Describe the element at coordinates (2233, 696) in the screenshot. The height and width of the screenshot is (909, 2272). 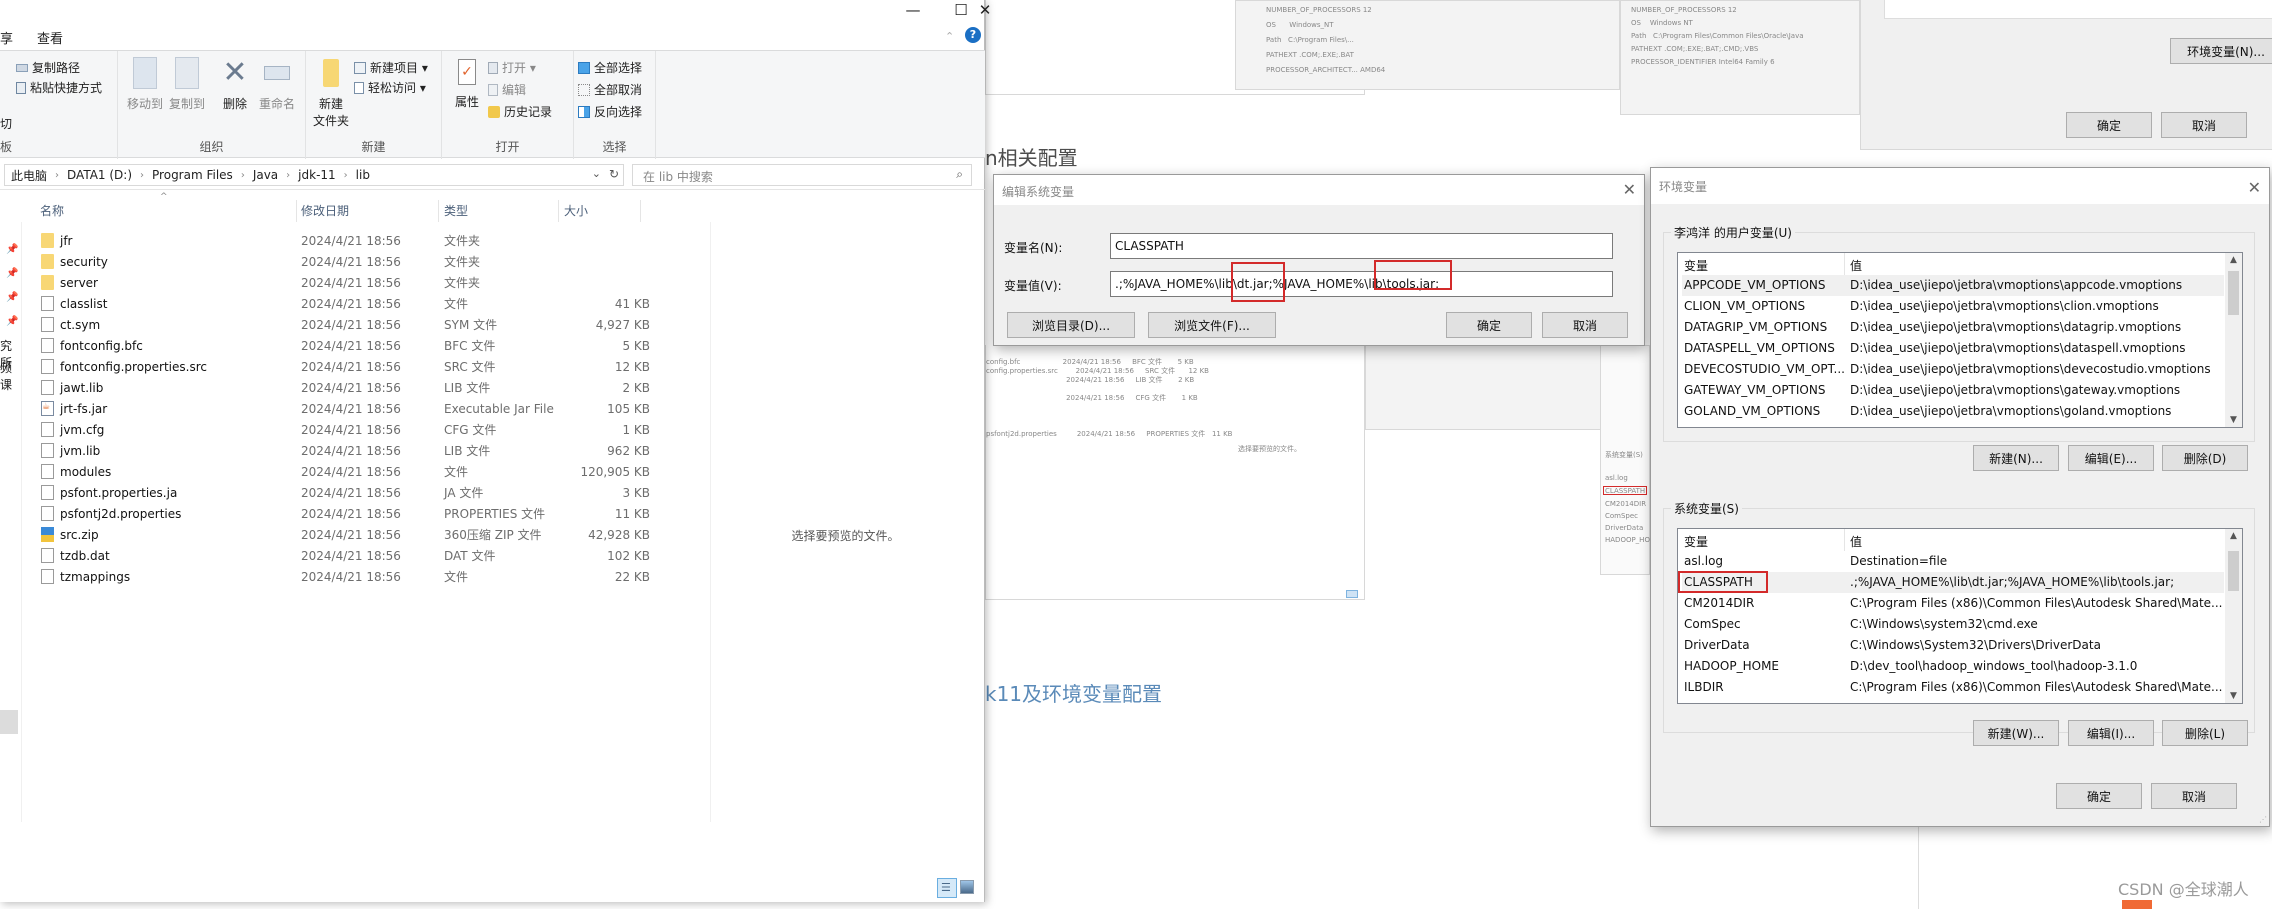
I see `scroll-down-icon: ▼` at that location.